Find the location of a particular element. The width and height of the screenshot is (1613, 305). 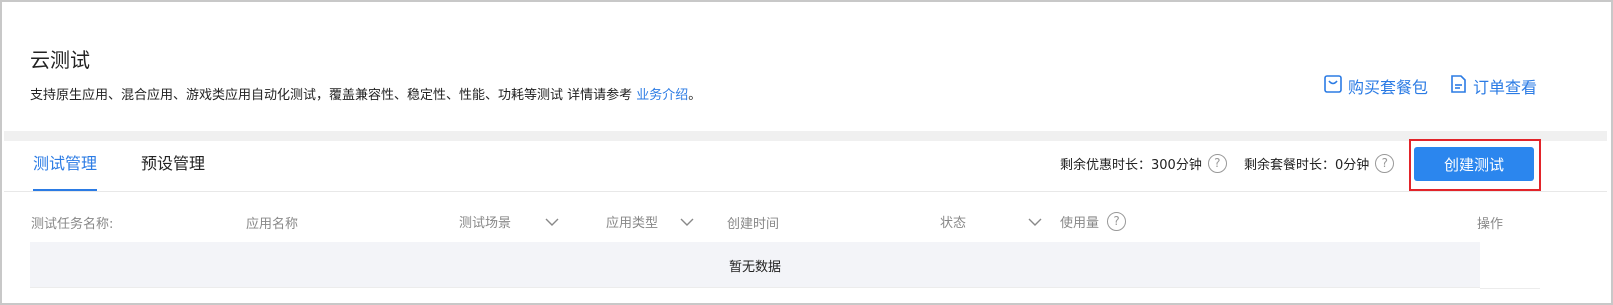

business-intro-link: 业务介绍 is located at coordinates (662, 95).